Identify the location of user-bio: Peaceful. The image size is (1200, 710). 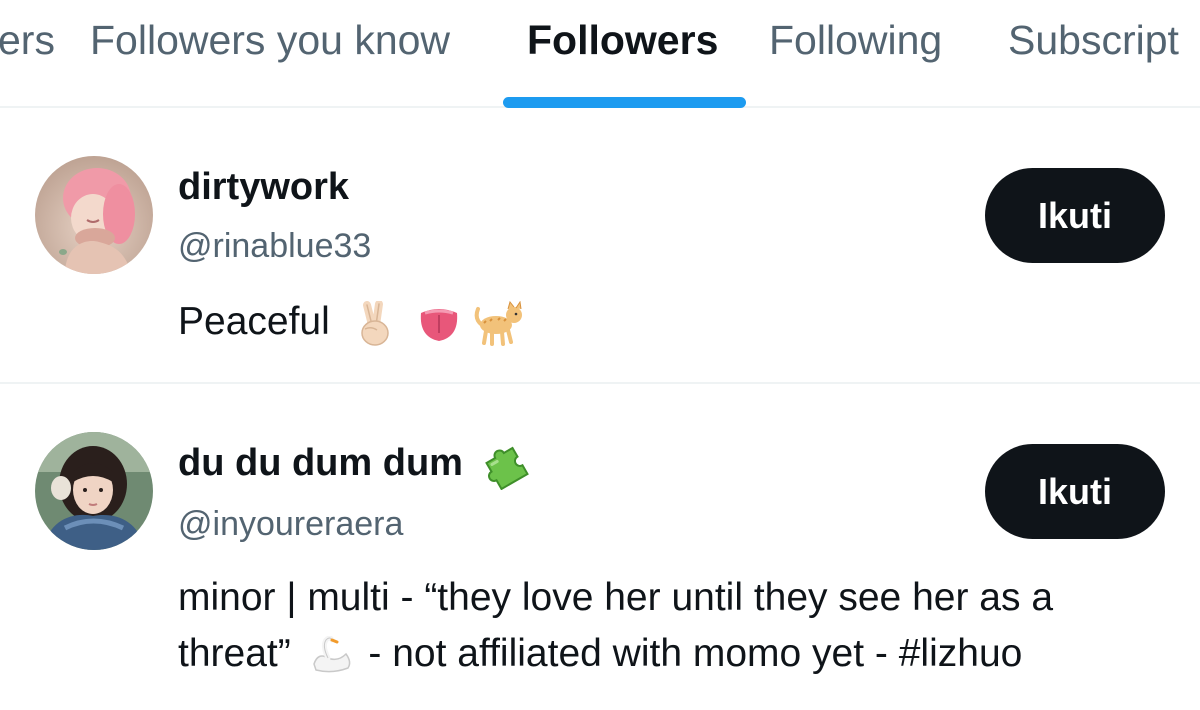
(678, 322).